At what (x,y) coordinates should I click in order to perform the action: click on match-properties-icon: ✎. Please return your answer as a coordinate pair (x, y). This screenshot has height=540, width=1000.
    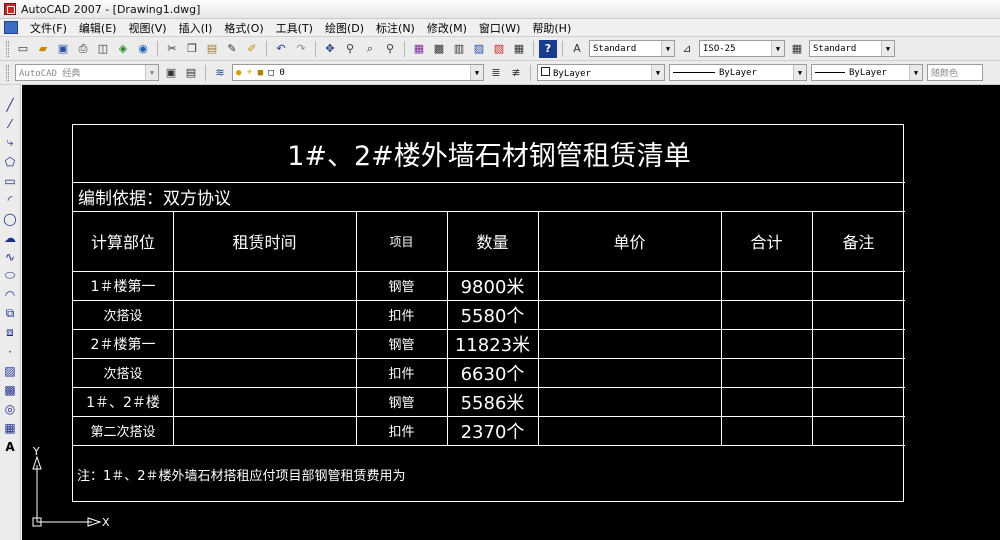
    Looking at the image, I should click on (232, 49).